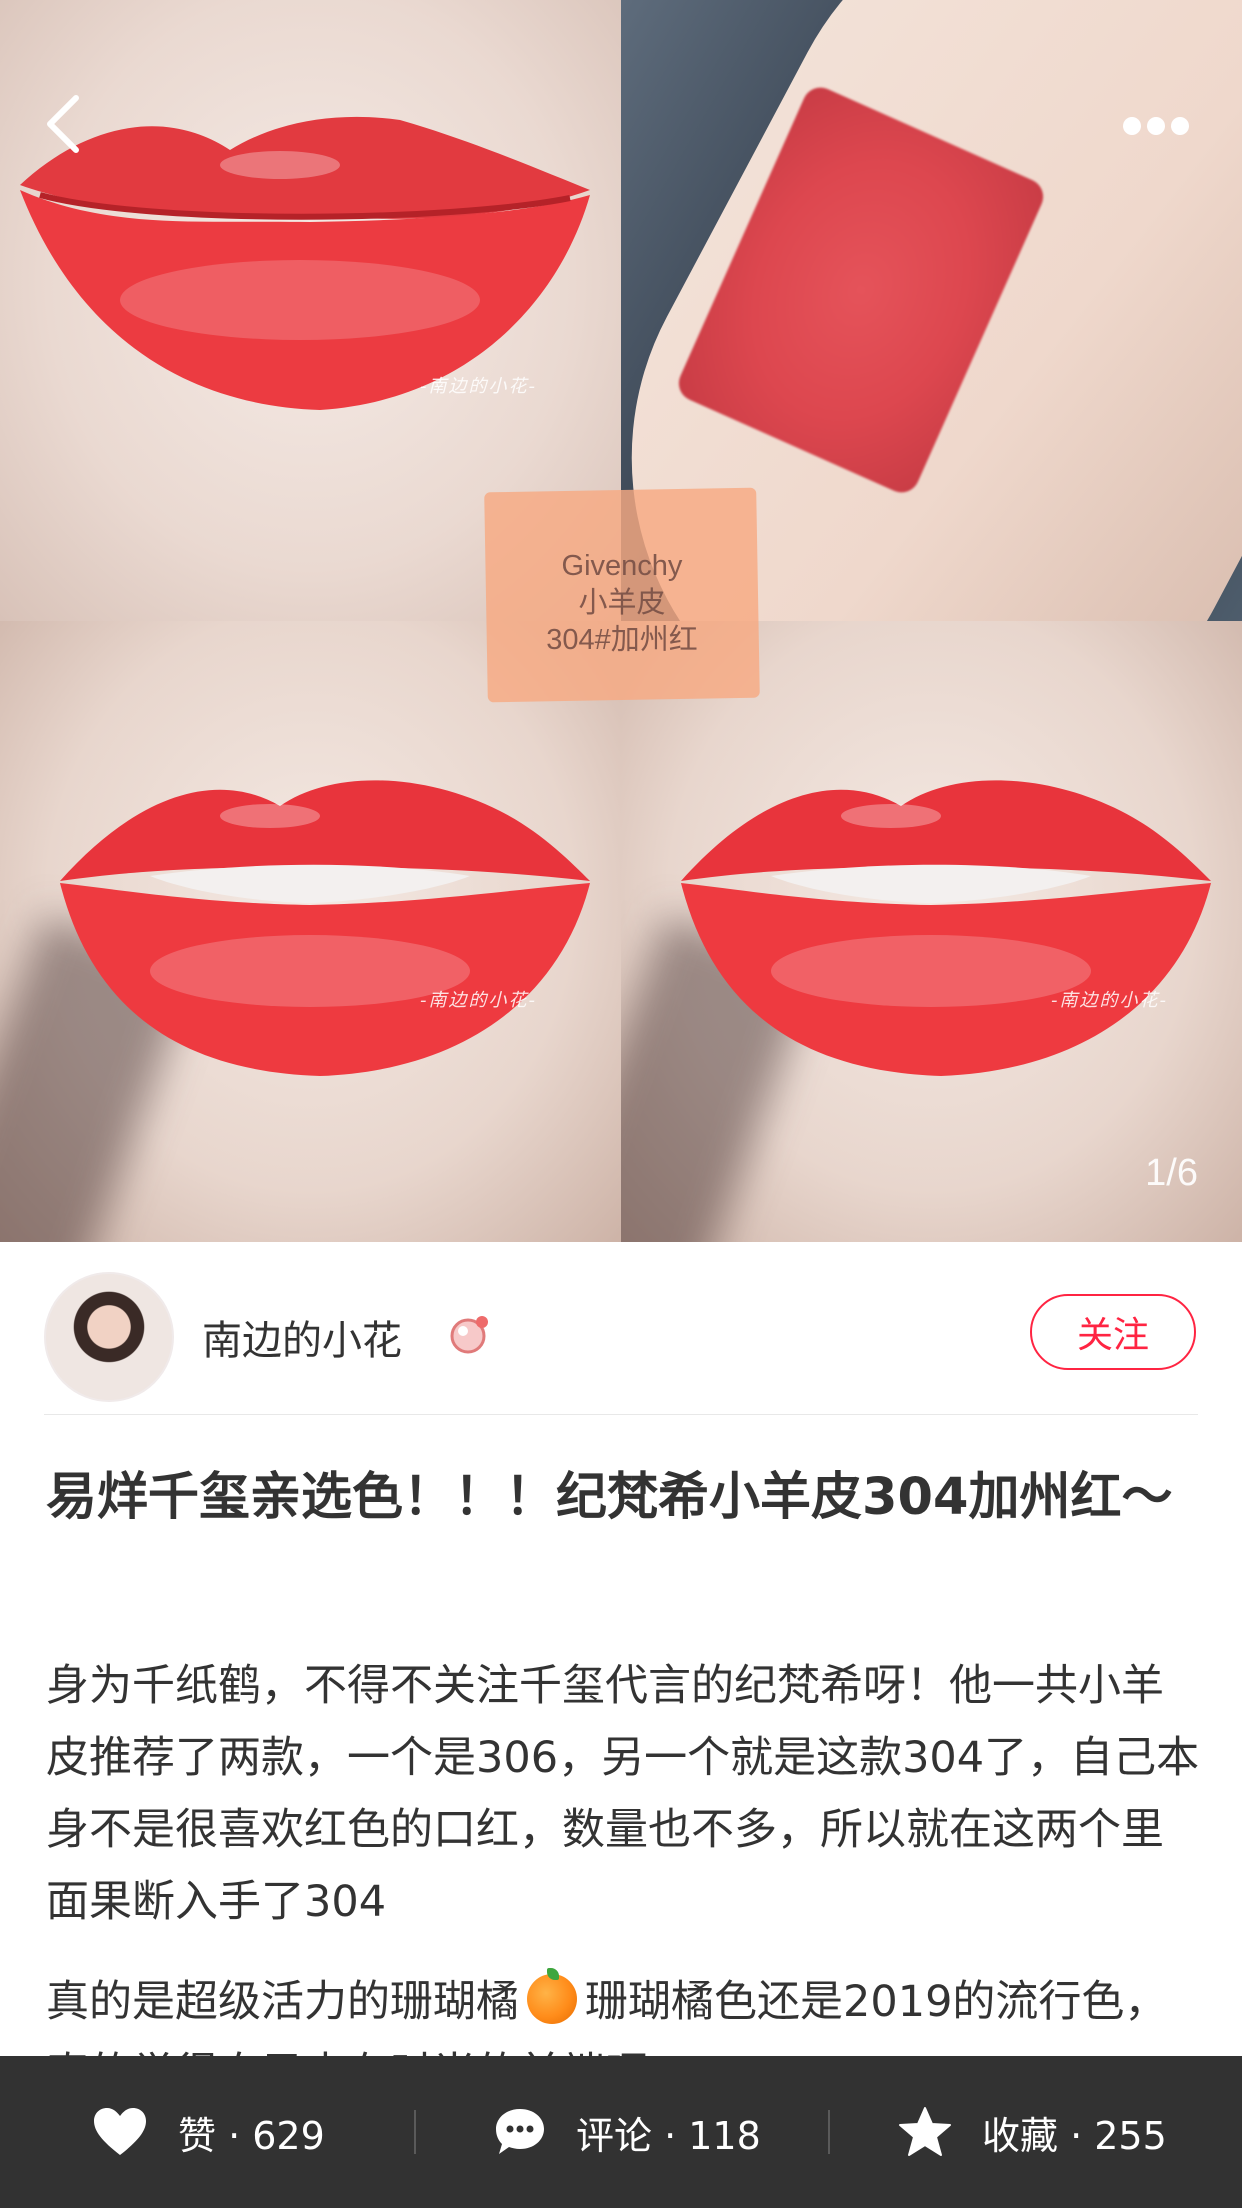  Describe the element at coordinates (622, 566) in the screenshot. I see `label-brand: Givenchy` at that location.